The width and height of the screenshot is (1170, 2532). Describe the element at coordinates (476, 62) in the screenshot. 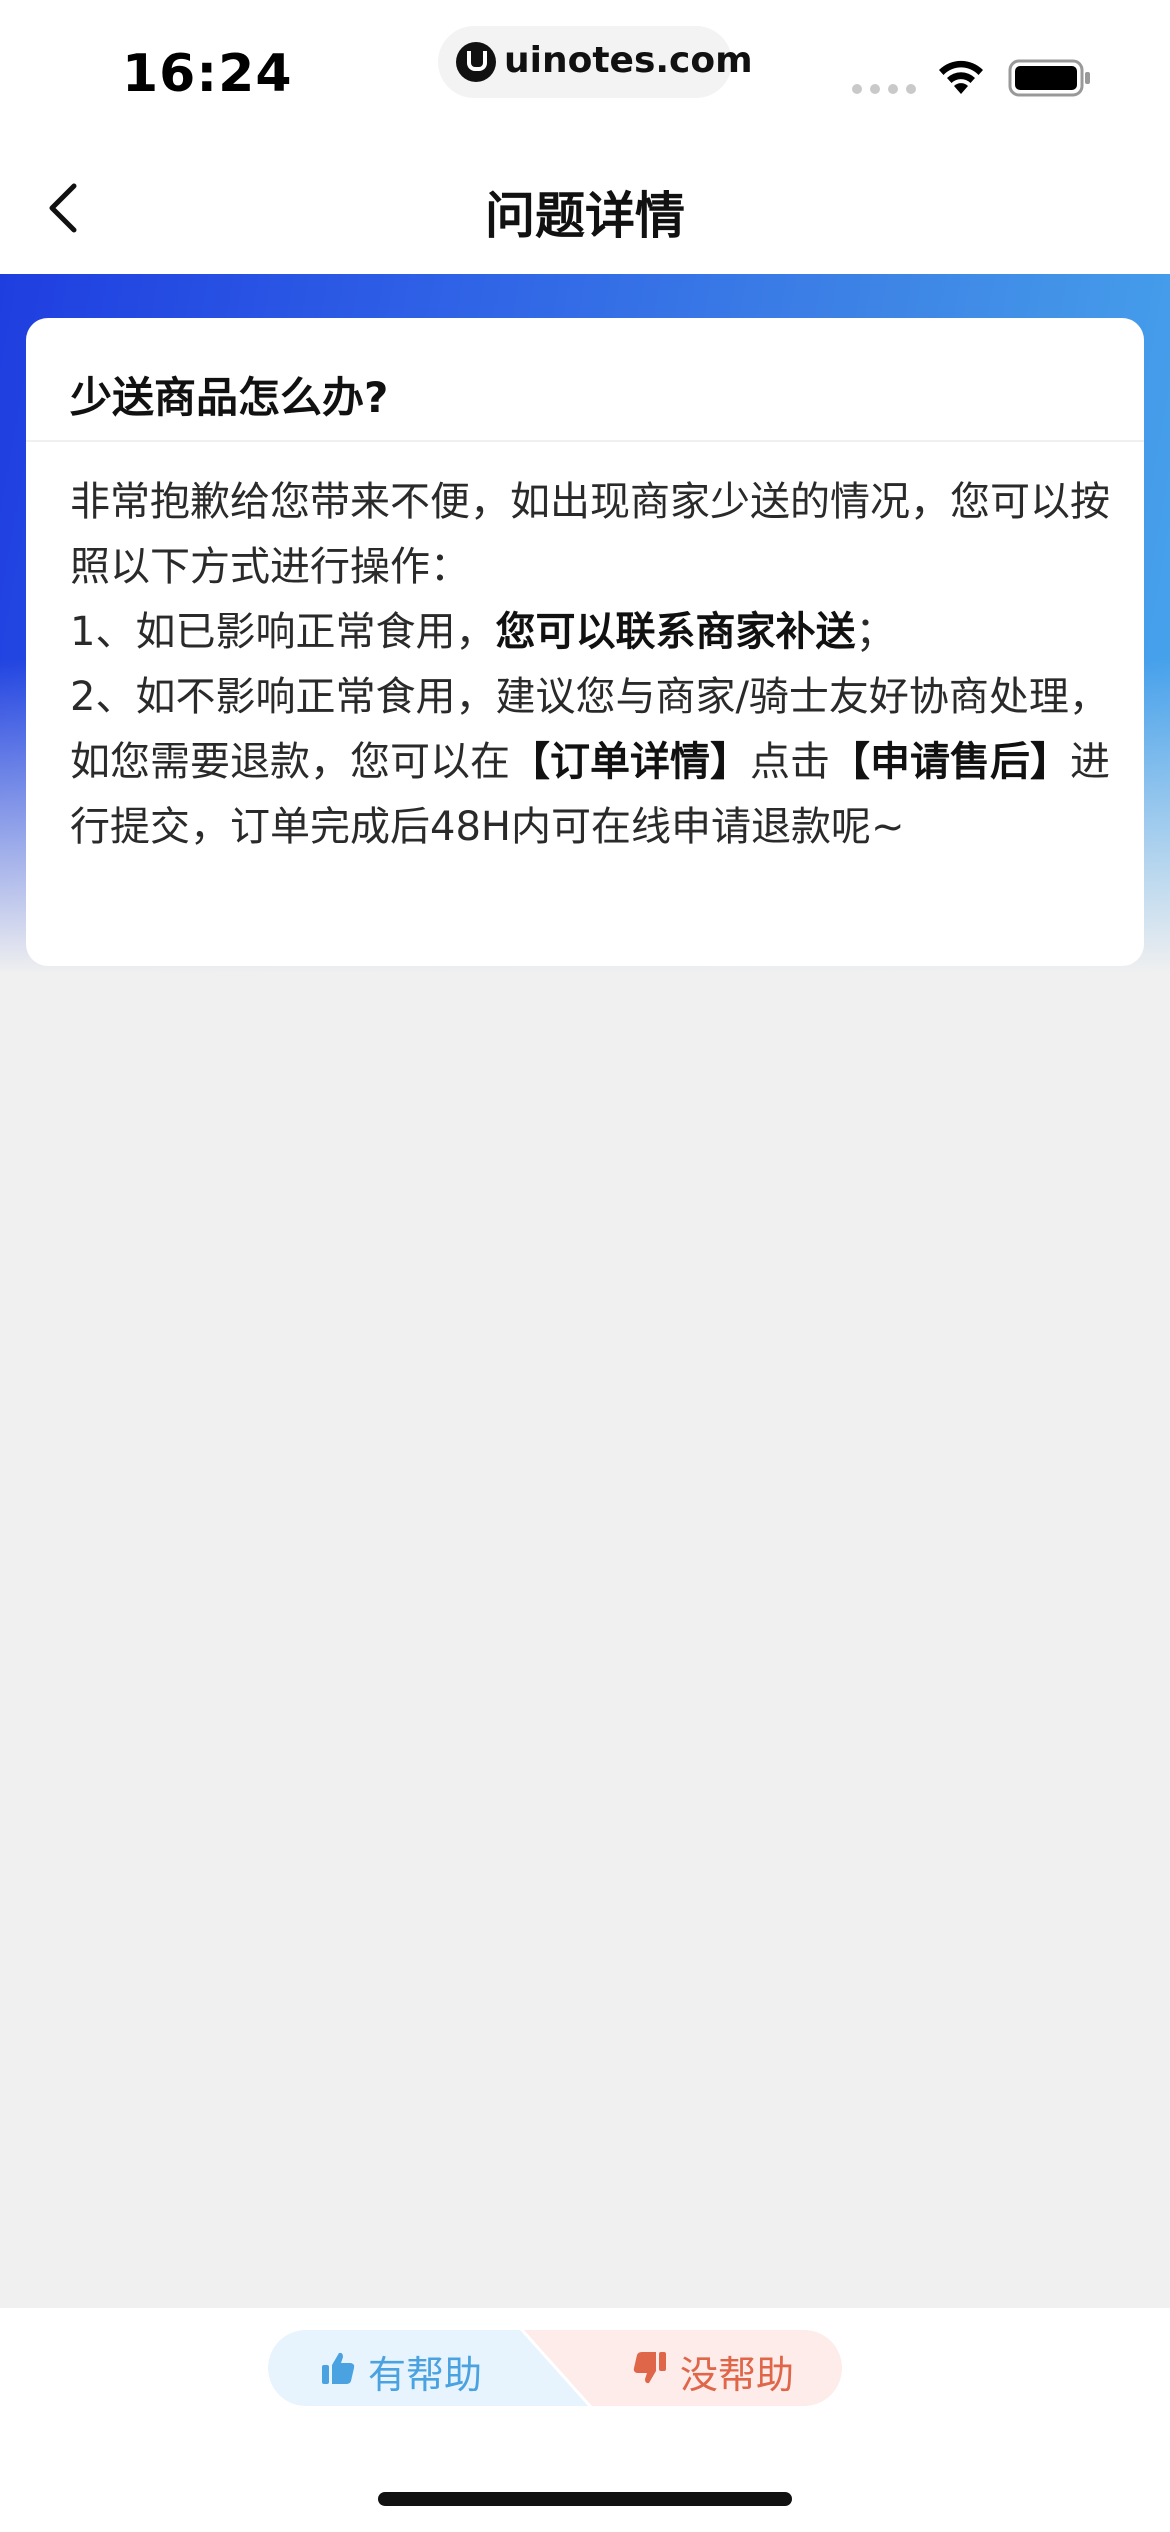

I see `site-logo-icon` at that location.